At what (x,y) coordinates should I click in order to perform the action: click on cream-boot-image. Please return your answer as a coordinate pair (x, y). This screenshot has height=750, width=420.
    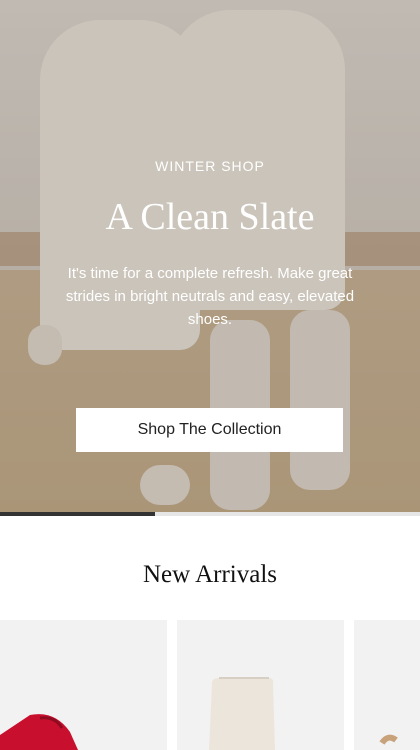
    Looking at the image, I should click on (242, 713).